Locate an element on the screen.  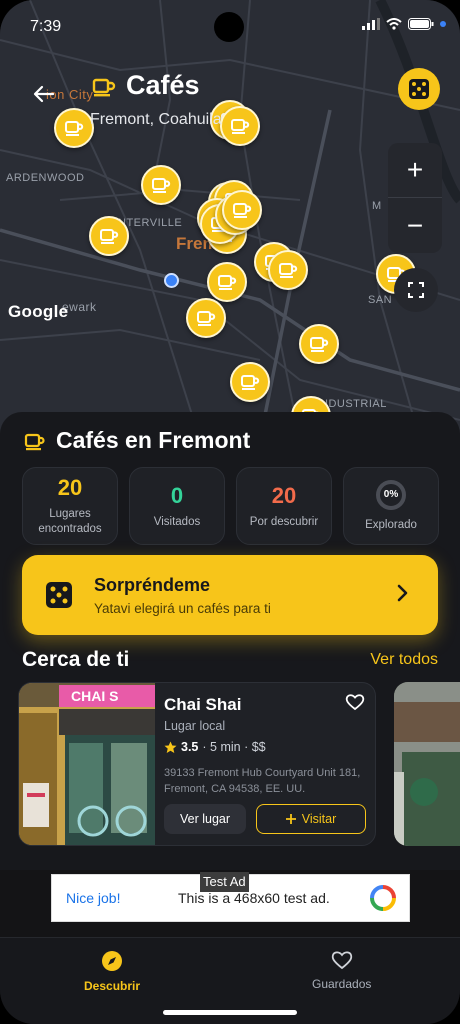
place-meta: 3.5 · 5 min · $$ is located at coordinates (215, 747).